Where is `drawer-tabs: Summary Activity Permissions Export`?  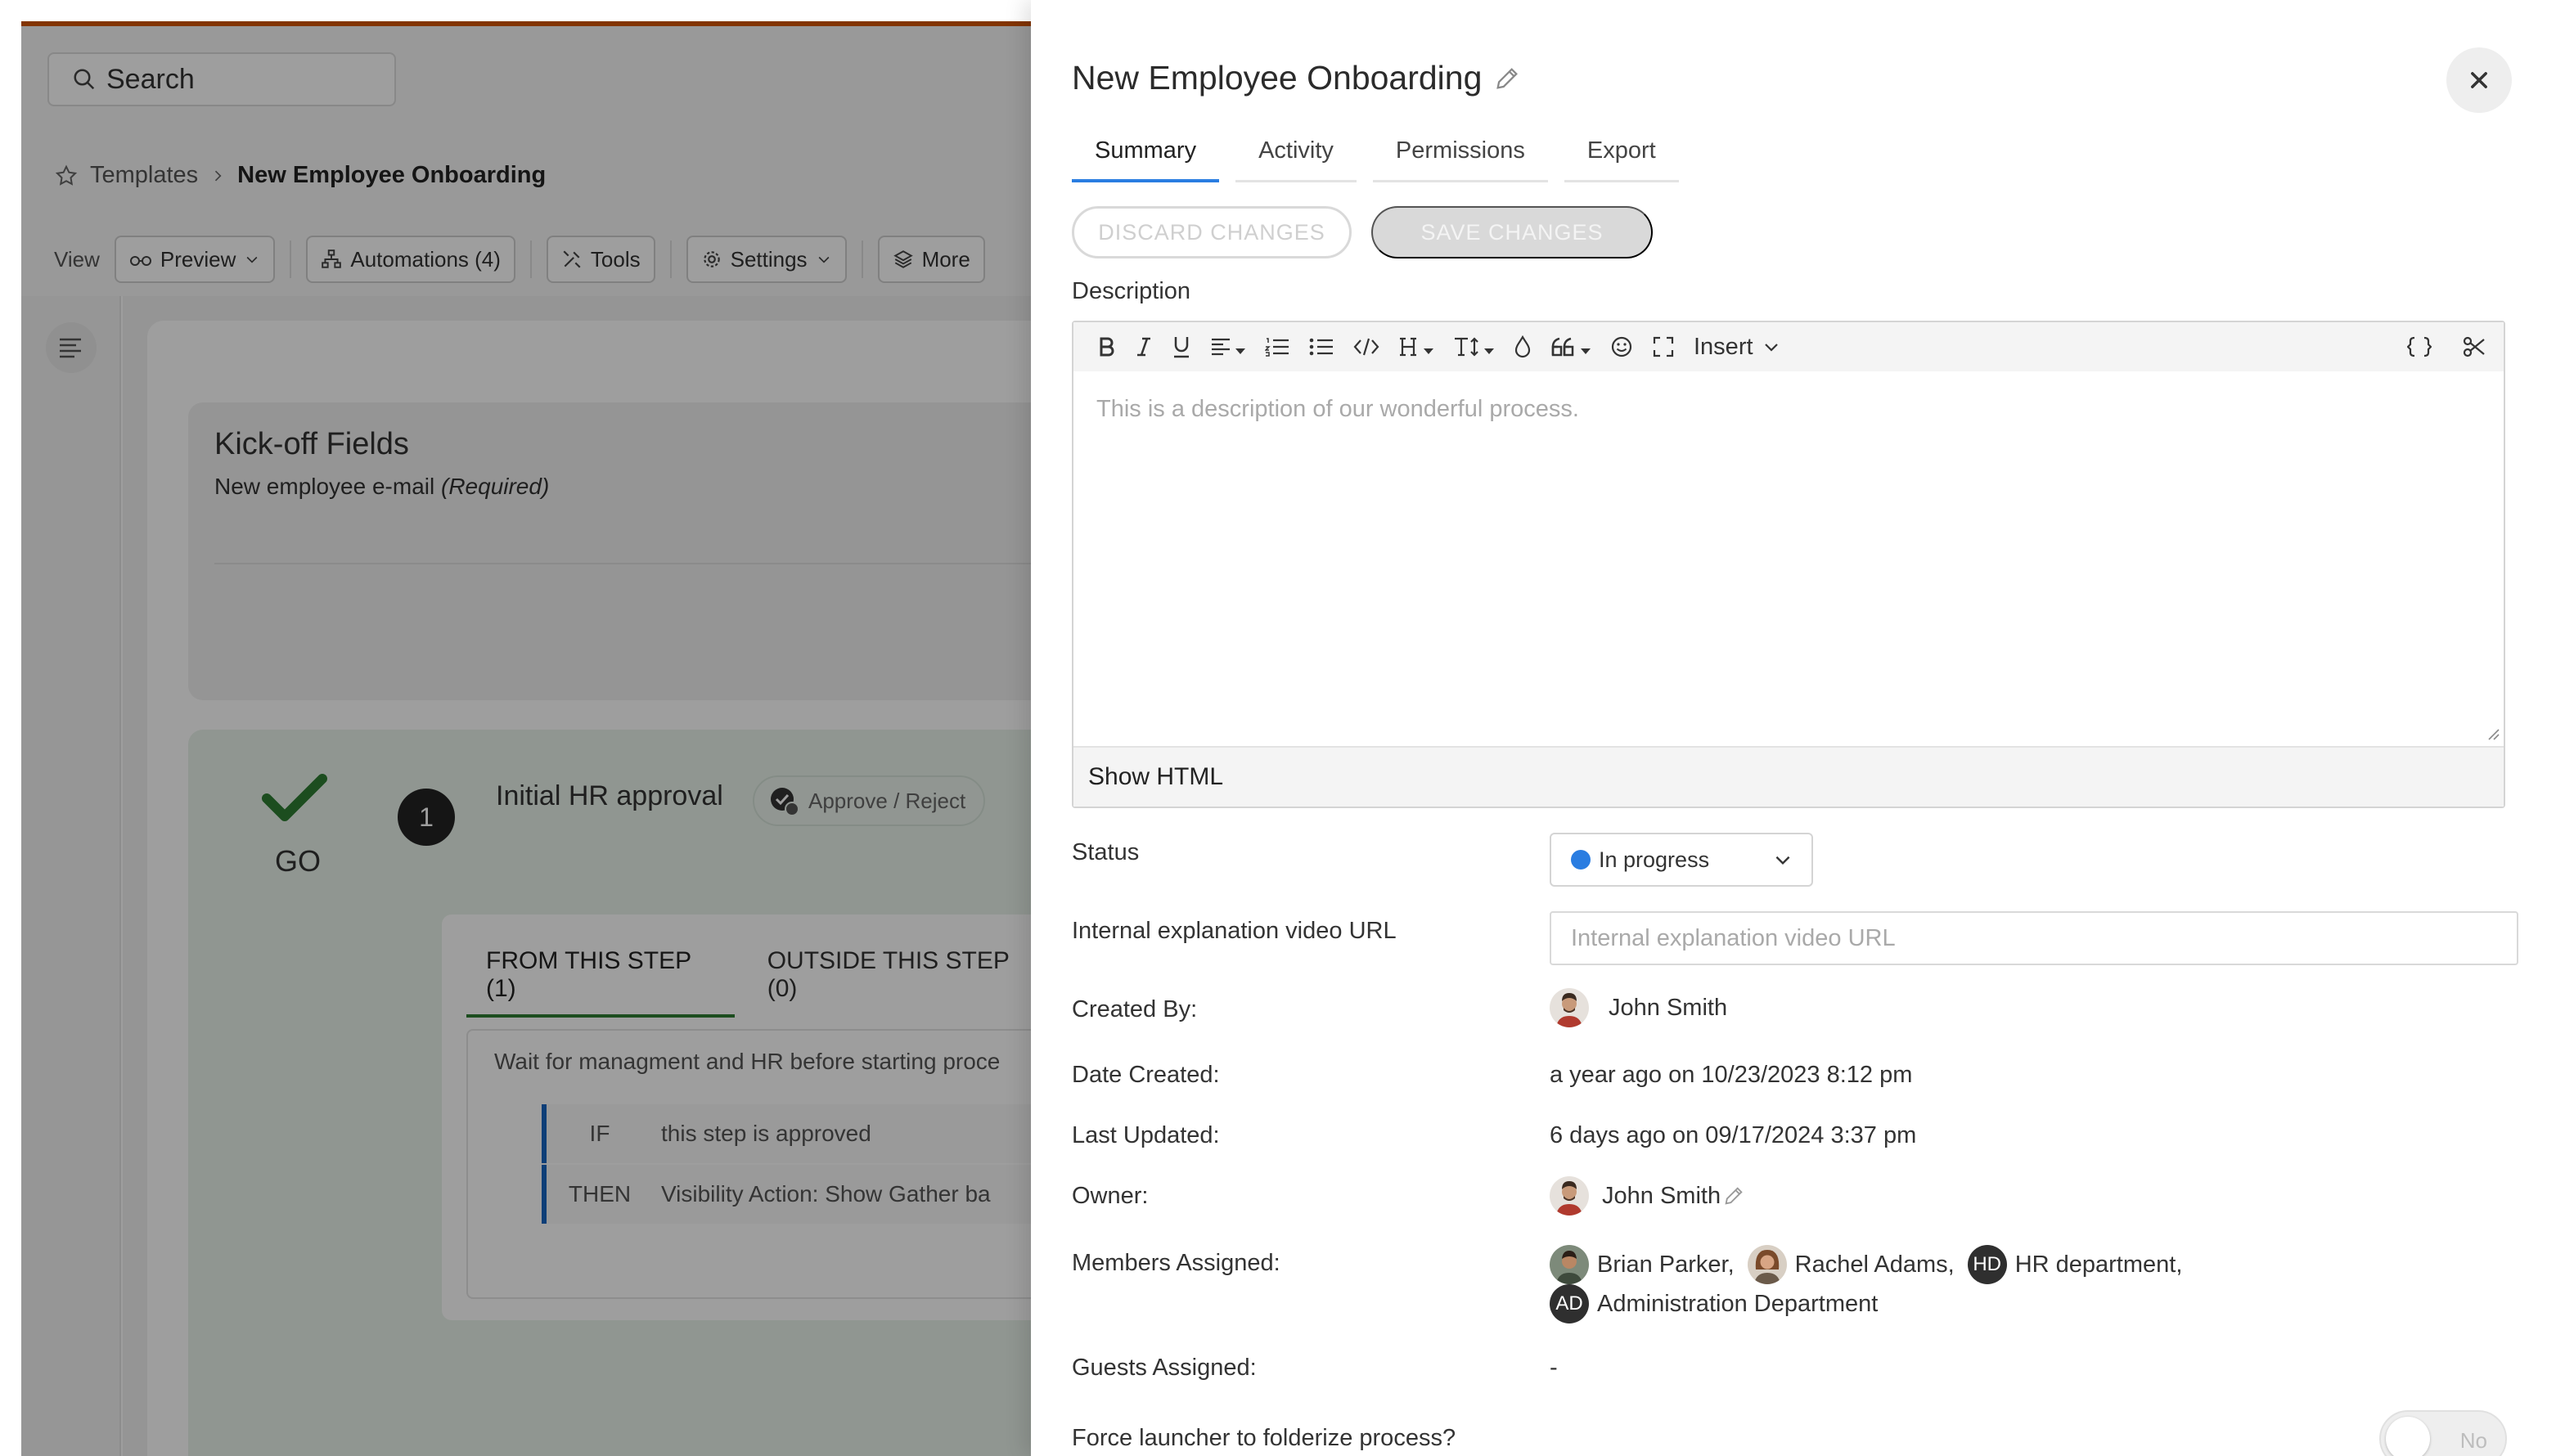
drawer-tabs: Summary Activity Permissions Export is located at coordinates (1376, 155).